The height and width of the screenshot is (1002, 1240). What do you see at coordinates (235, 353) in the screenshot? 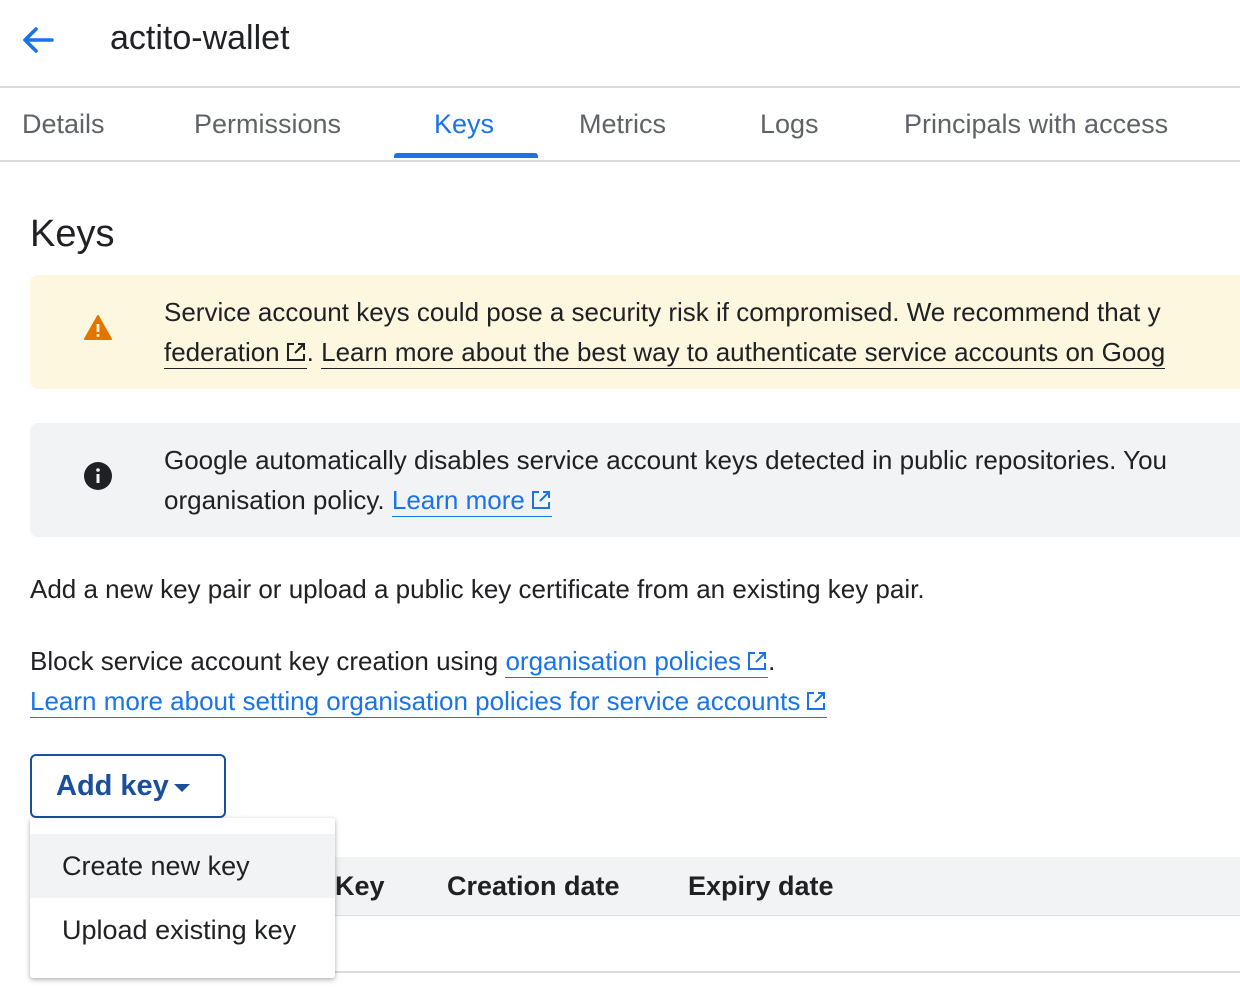
I see `federation-link: federation` at bounding box center [235, 353].